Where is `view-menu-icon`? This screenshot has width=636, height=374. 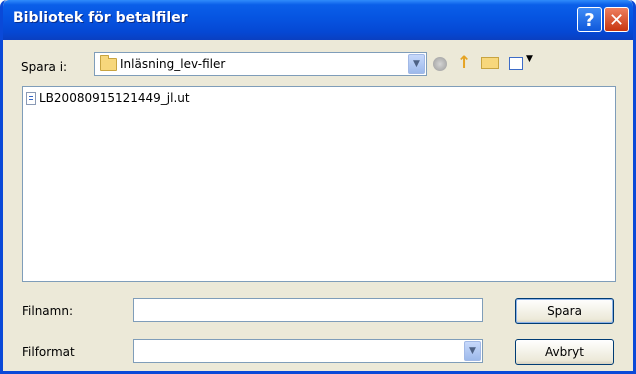
view-menu-icon is located at coordinates (516, 63).